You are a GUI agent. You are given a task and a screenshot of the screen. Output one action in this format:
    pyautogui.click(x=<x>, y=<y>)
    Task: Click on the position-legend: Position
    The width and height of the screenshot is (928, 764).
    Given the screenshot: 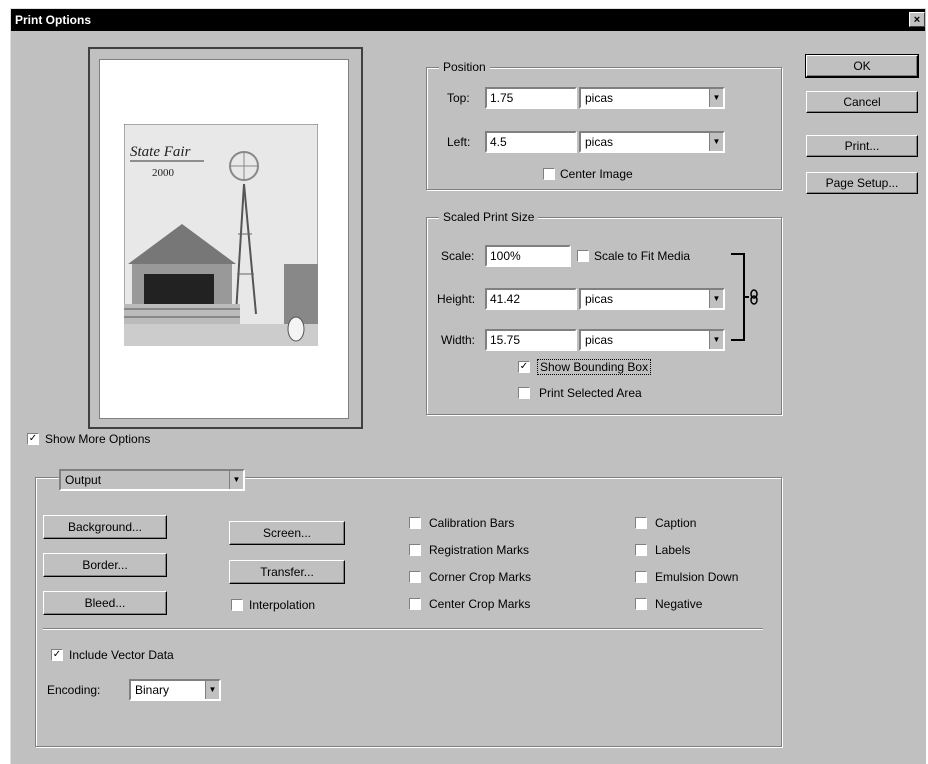 What is the action you would take?
    pyautogui.click(x=464, y=67)
    